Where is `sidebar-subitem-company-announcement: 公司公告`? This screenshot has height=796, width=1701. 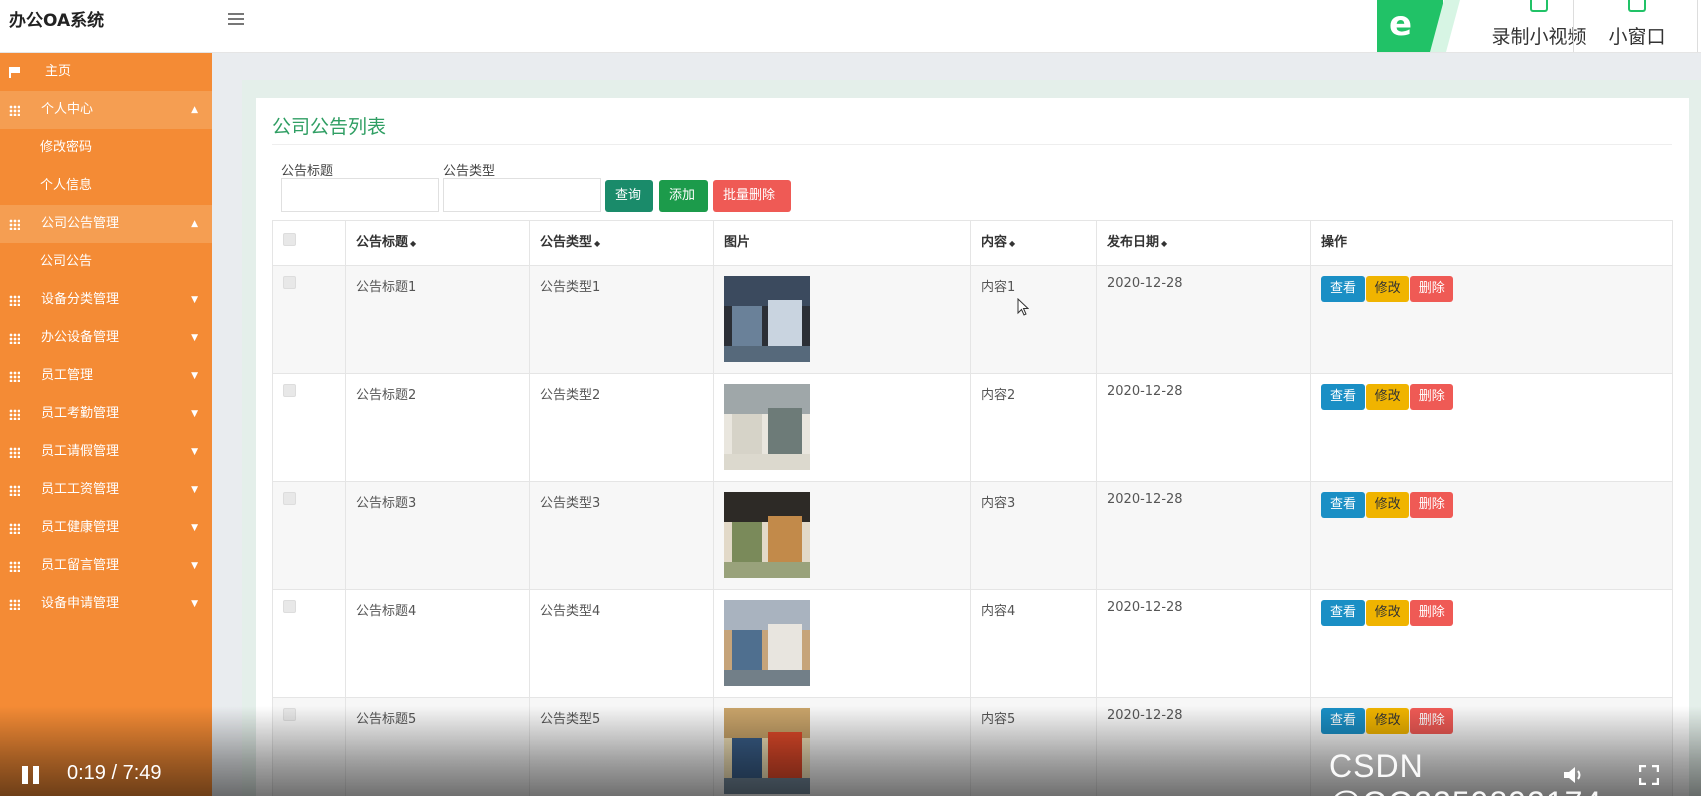
sidebar-subitem-company-announcement: 公司公告 is located at coordinates (106, 262).